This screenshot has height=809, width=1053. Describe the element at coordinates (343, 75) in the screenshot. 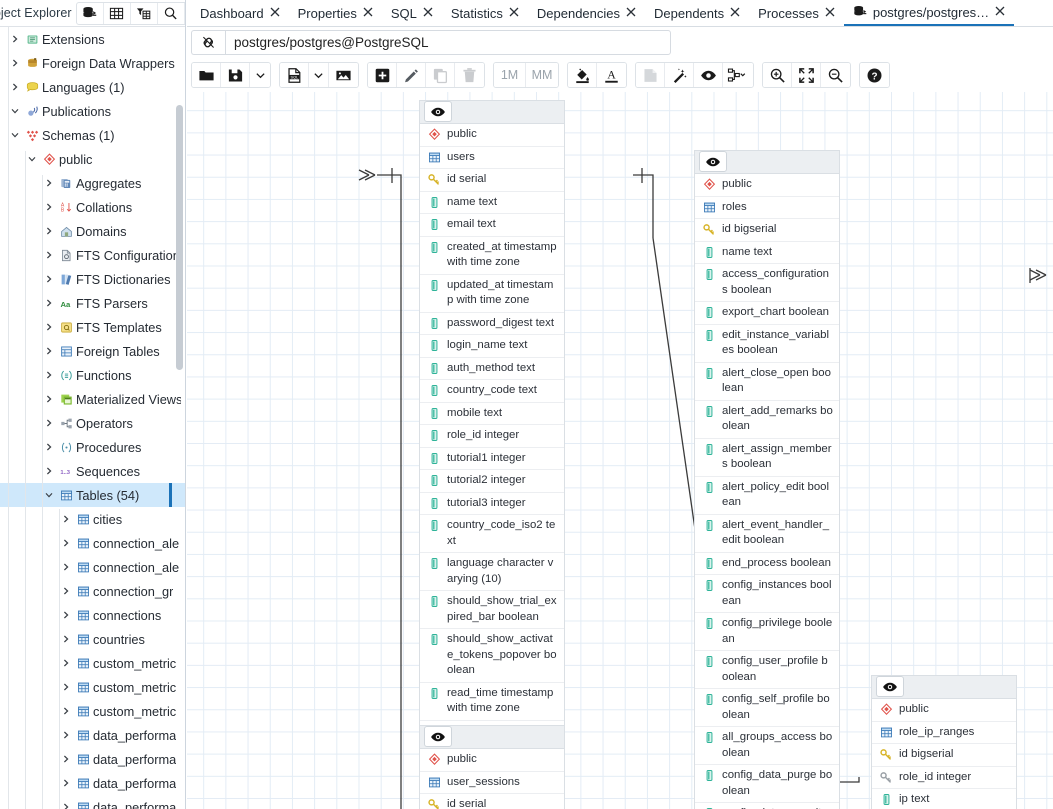

I see `image-icon` at that location.